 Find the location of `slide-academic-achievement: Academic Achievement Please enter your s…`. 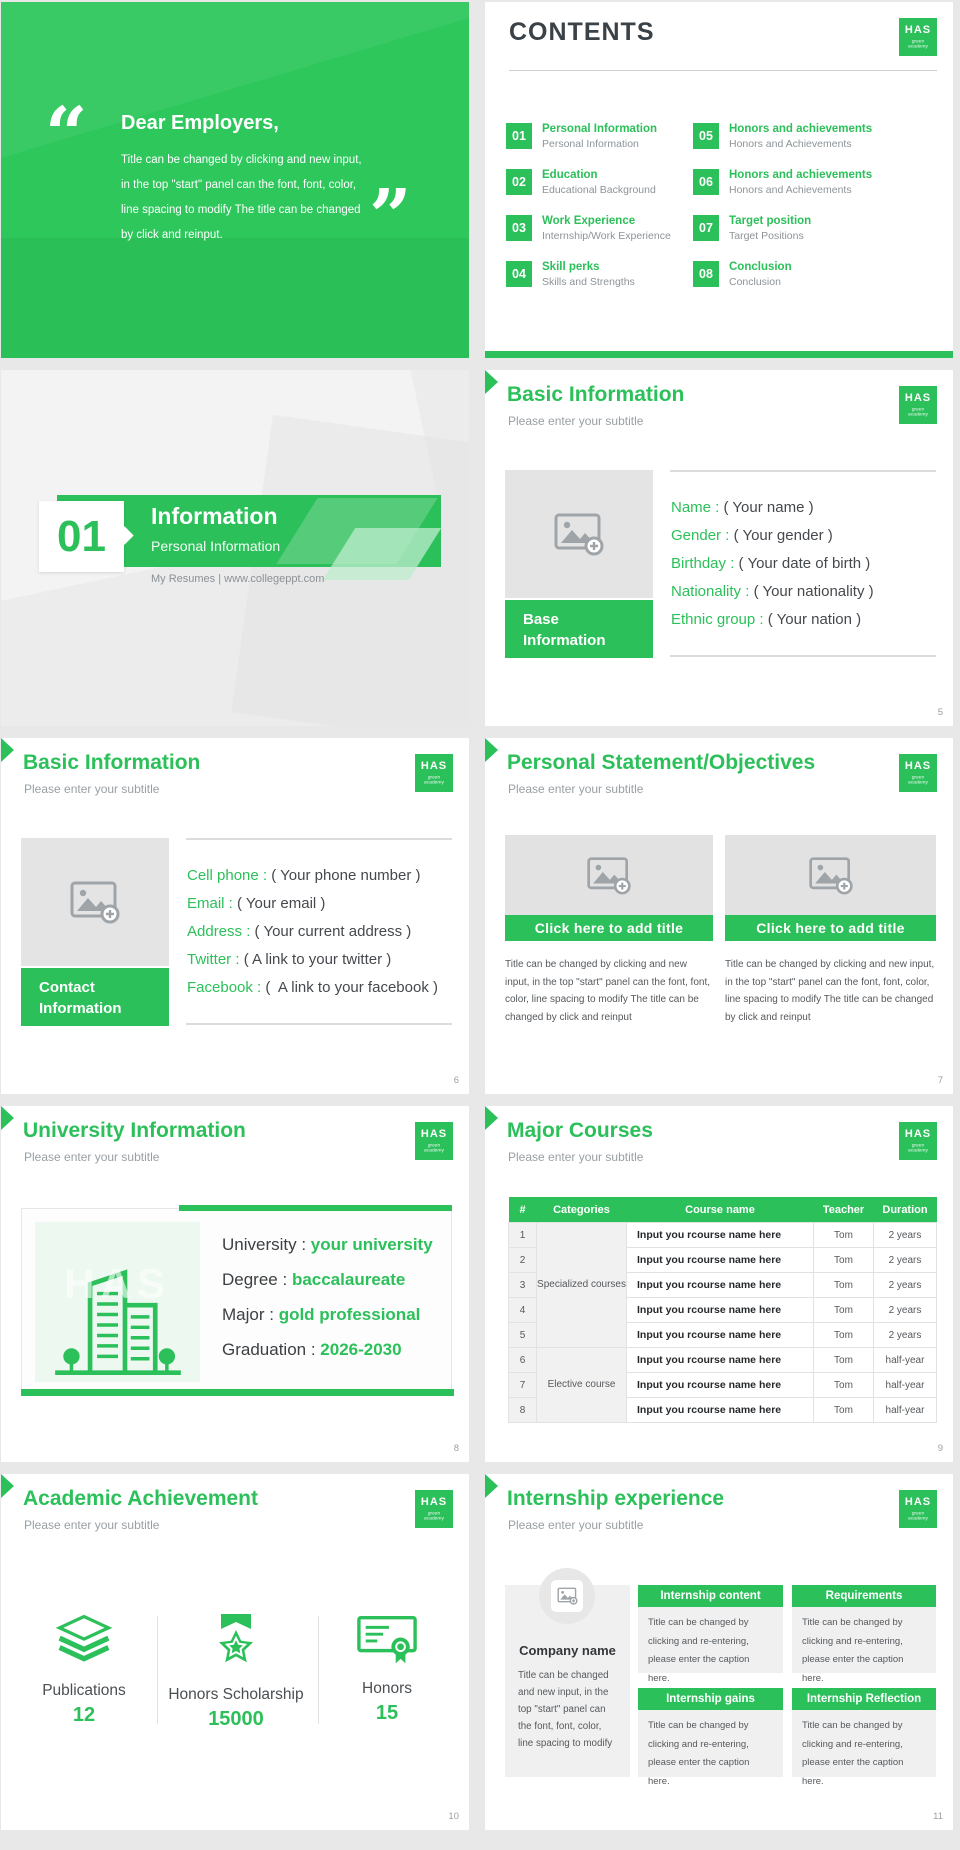

slide-academic-achievement: Academic Achievement Please enter your s… is located at coordinates (235, 1652).